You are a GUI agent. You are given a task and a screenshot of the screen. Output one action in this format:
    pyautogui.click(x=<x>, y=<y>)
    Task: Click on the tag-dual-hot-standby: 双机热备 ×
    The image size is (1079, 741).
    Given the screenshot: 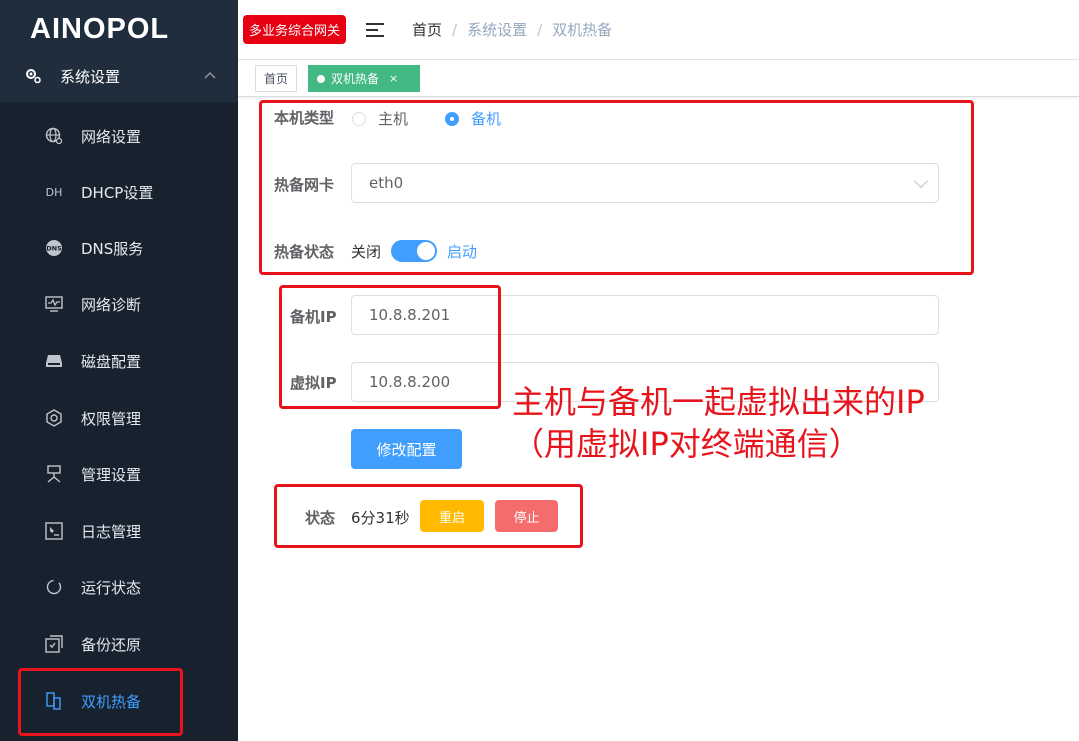 What is the action you would take?
    pyautogui.click(x=364, y=78)
    